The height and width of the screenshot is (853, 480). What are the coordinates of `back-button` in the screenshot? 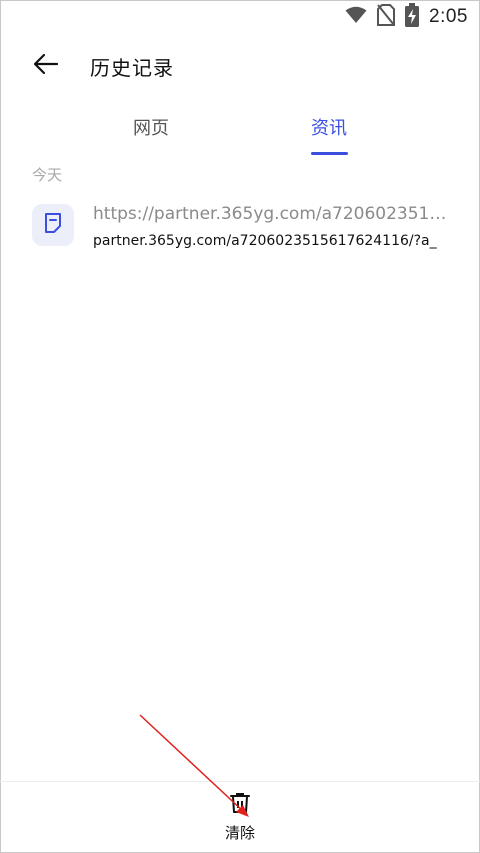 It's located at (46, 66).